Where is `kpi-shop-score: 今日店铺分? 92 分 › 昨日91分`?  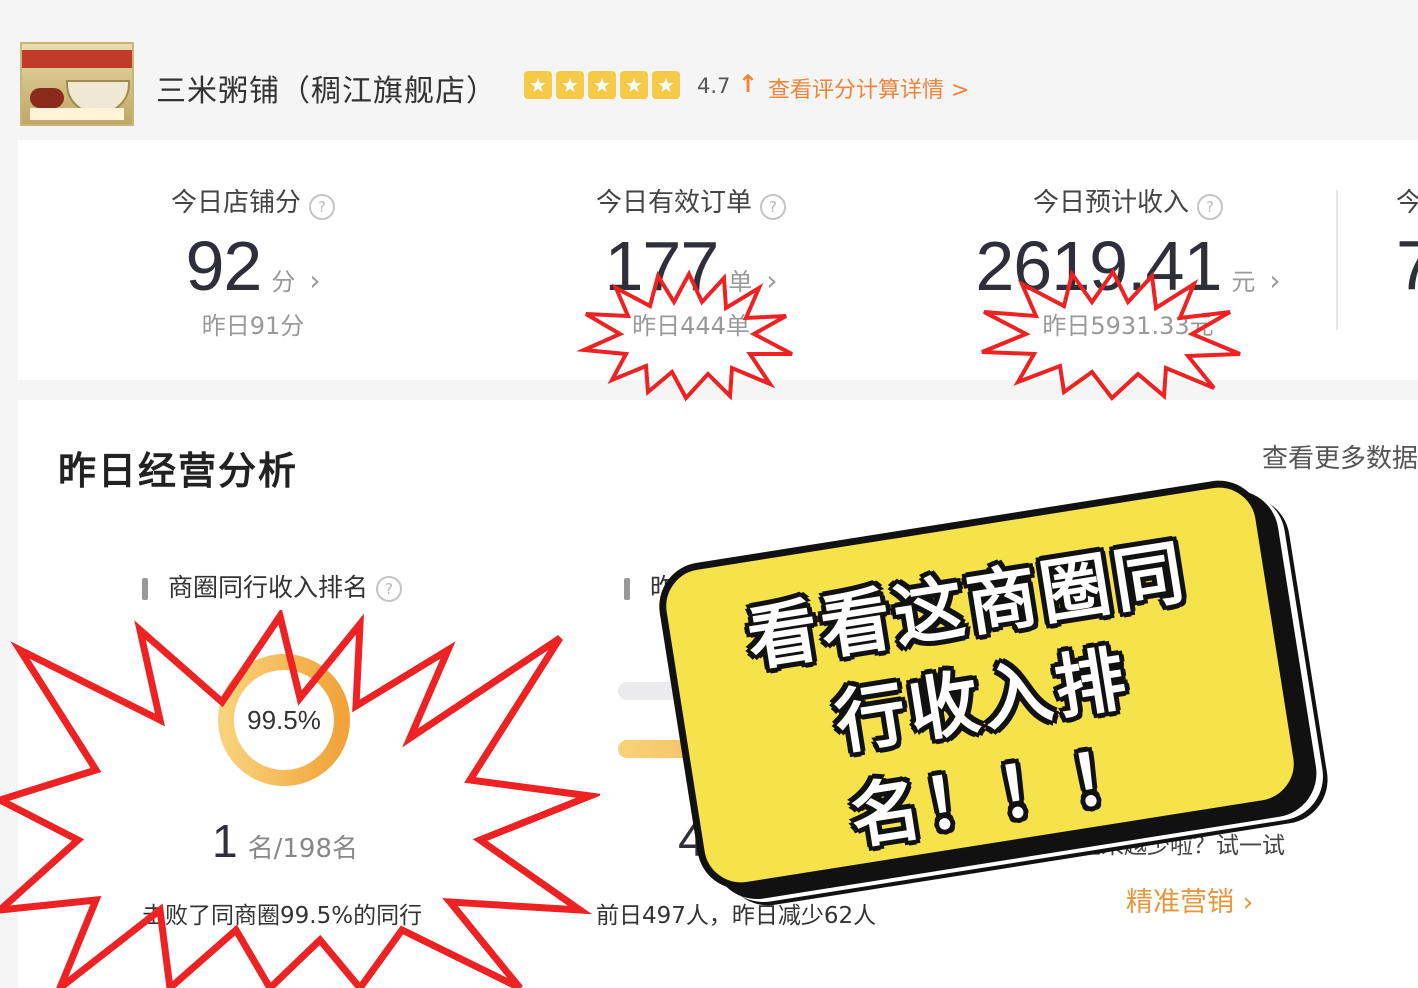
kpi-shop-score: 今日店铺分? 92 分 › 昨日91分 is located at coordinates (253, 261).